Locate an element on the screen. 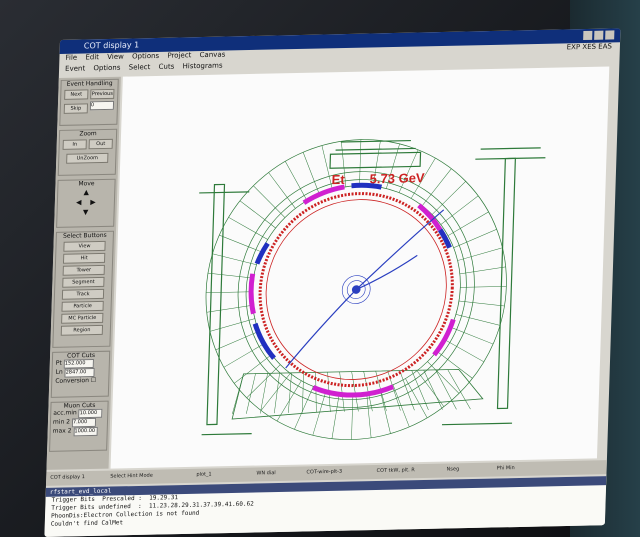 The height and width of the screenshot is (537, 640). status-field: COT display 1 is located at coordinates (67, 477).